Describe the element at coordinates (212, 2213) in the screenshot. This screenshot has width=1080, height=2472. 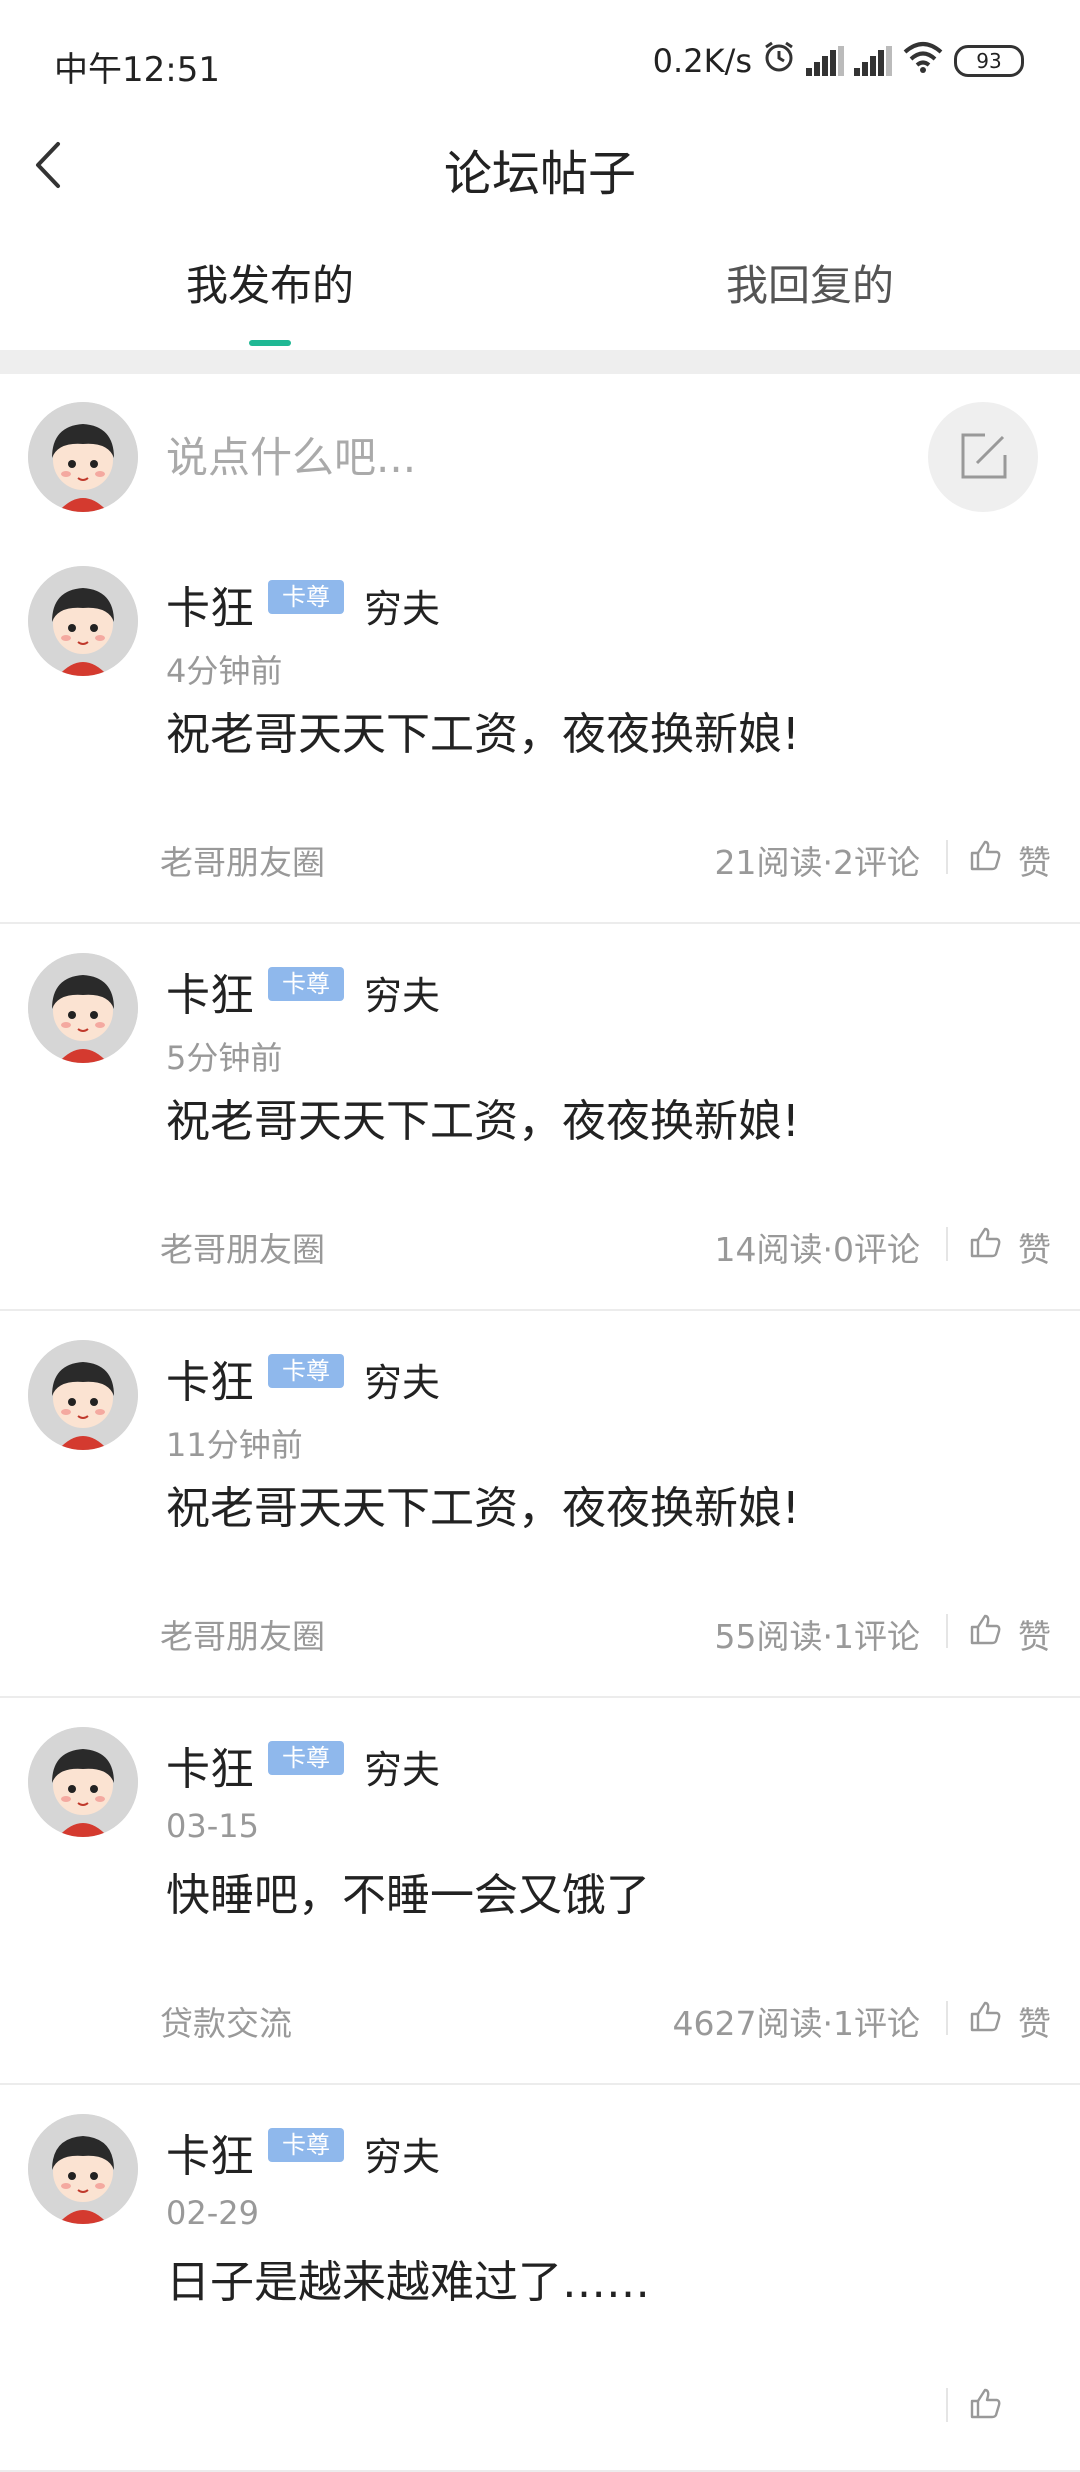
I see `post-time: 02-29` at that location.